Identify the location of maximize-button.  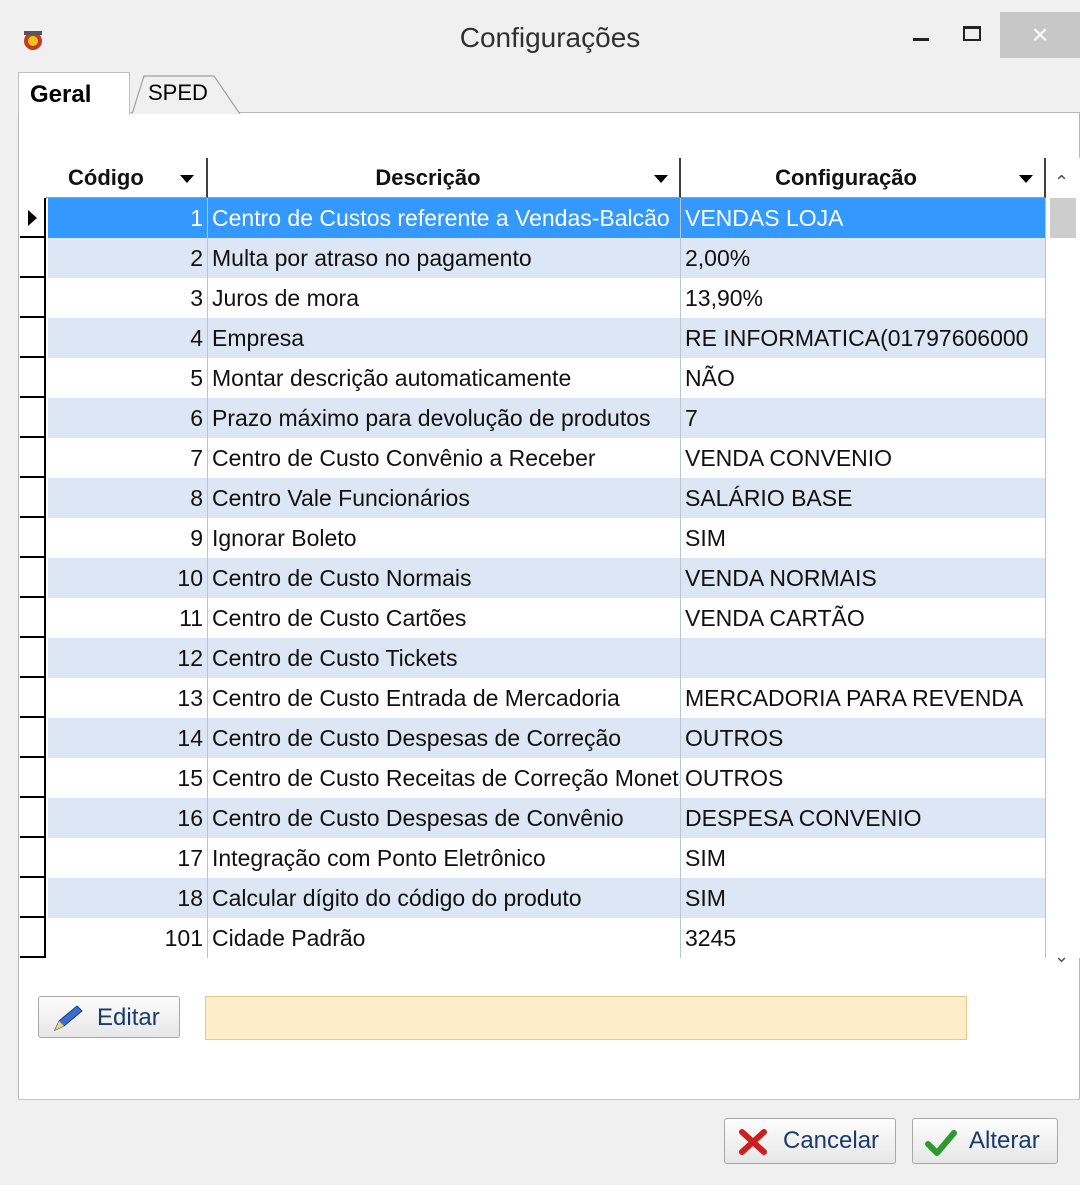
(972, 35).